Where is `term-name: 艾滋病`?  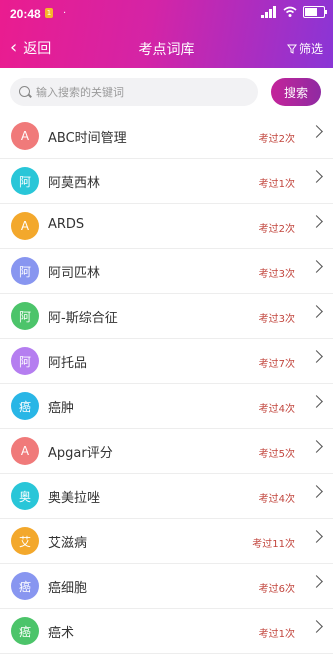
term-name: 艾滋病 is located at coordinates (68, 543).